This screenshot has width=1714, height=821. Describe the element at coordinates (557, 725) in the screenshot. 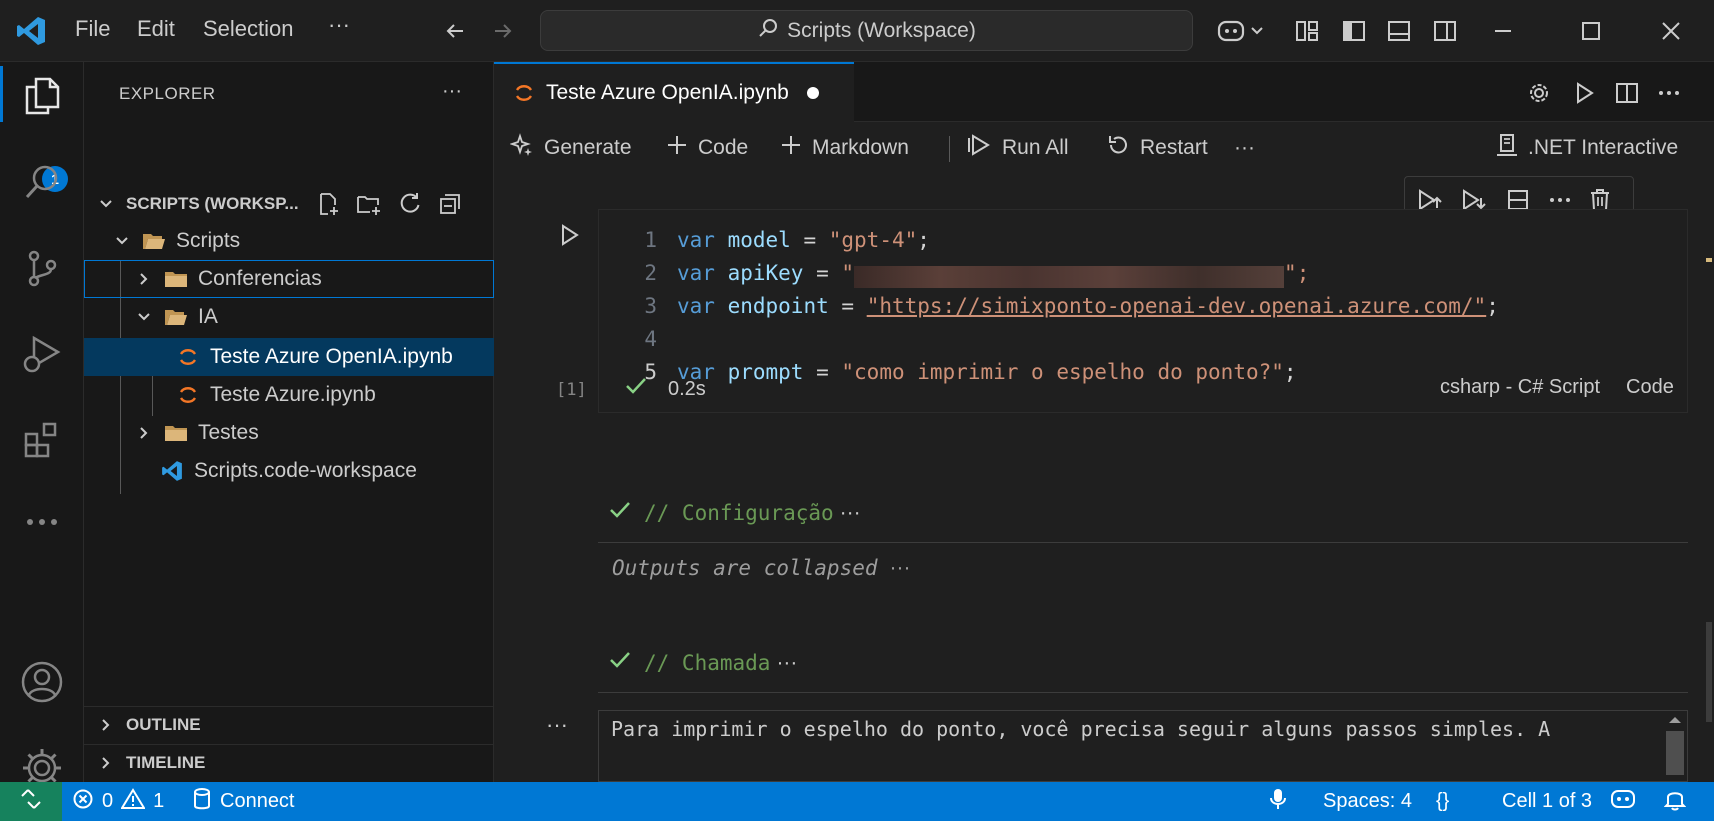

I see `output-more-button: ···` at that location.